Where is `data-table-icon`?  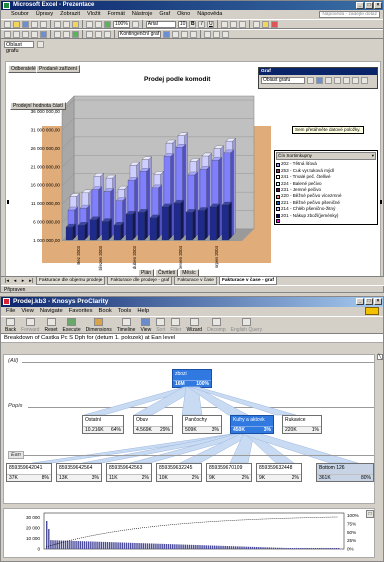
data-table-icon is located at coordinates (337, 80).